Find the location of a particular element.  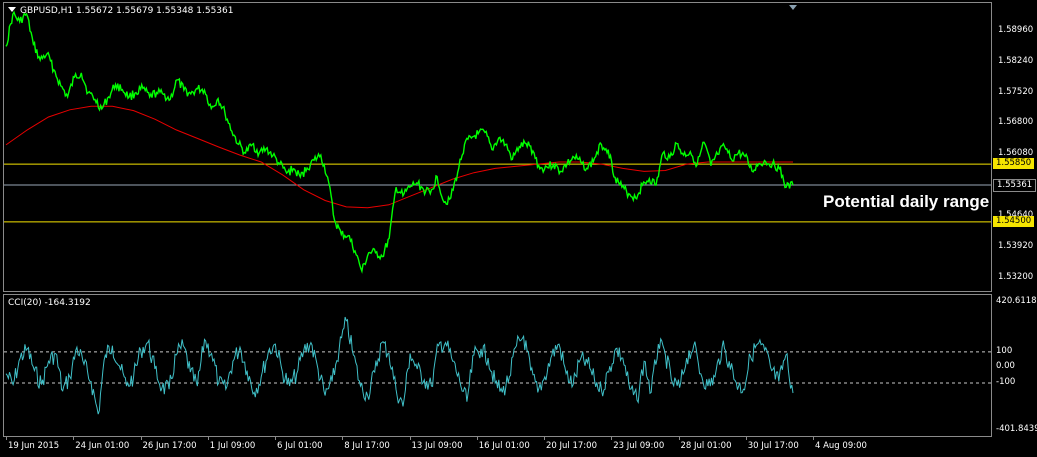

time-tick-label: 1 Jul 09:00 is located at coordinates (232, 446).